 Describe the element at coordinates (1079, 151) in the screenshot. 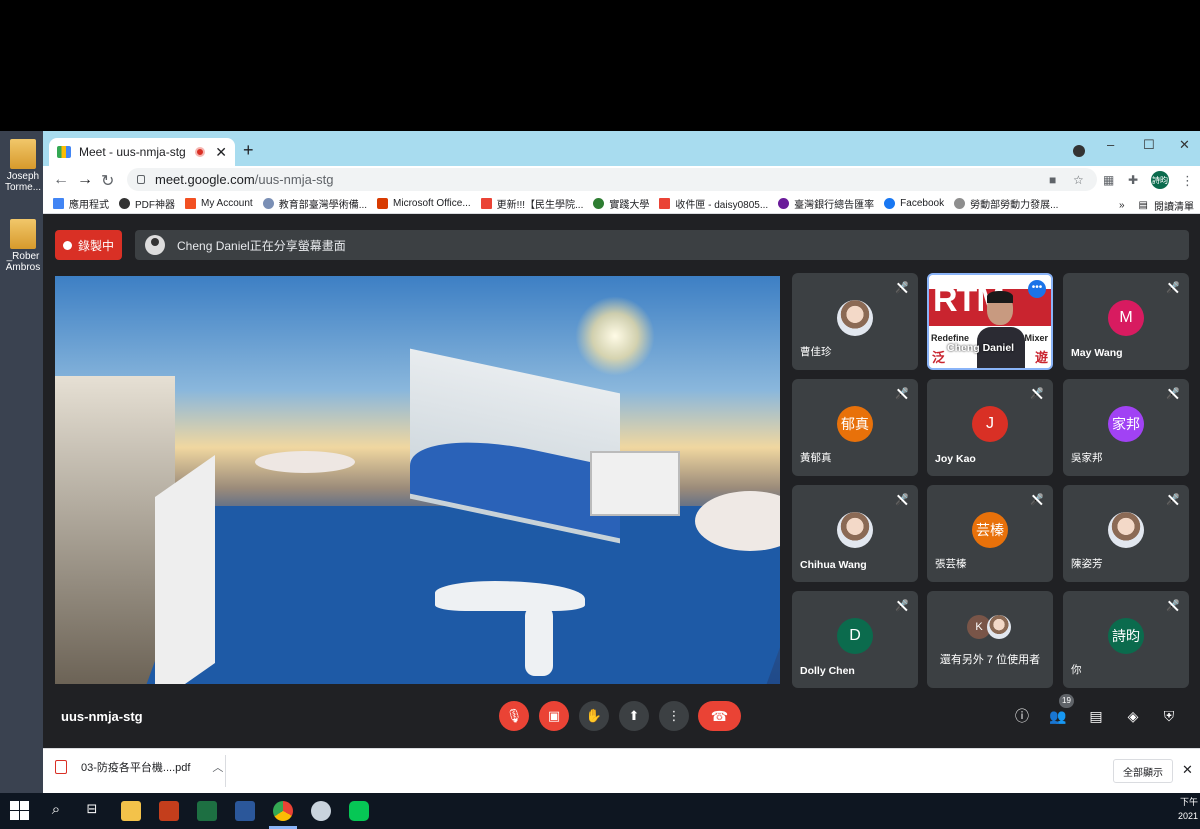

I see `tab-search-icon` at that location.